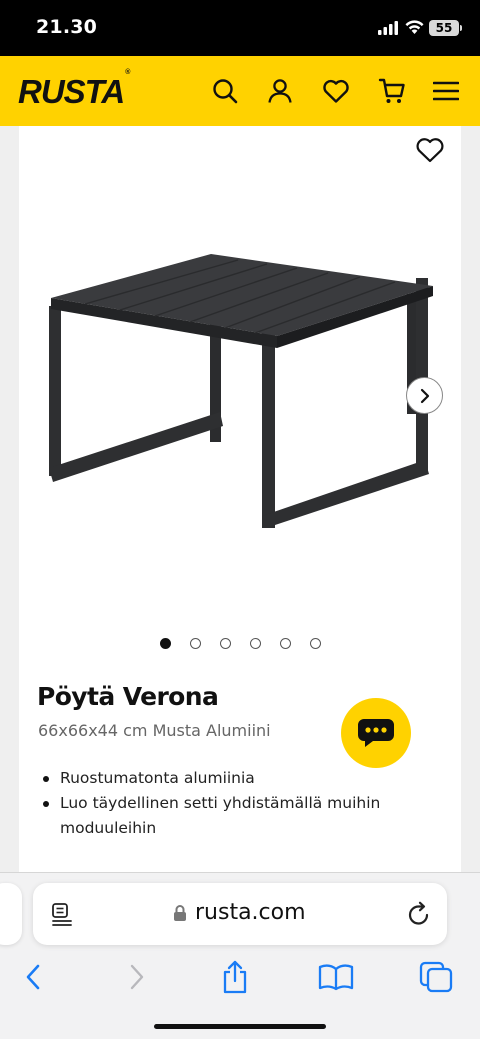 Image resolution: width=480 pixels, height=1039 pixels. I want to click on previous-tab-preview, so click(11, 914).